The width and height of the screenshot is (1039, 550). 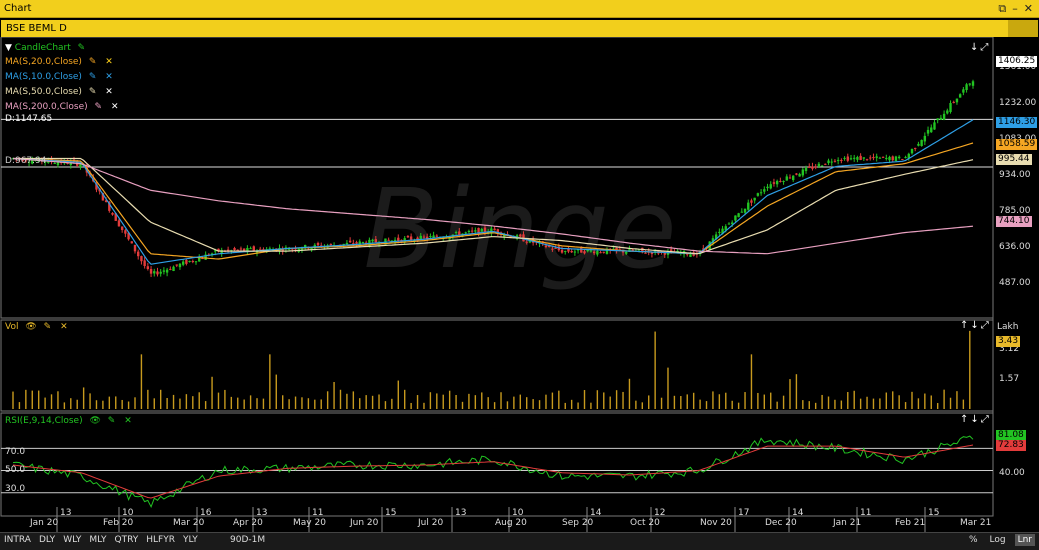 What do you see at coordinates (72, 540) in the screenshot?
I see `tf-wly: WLY` at bounding box center [72, 540].